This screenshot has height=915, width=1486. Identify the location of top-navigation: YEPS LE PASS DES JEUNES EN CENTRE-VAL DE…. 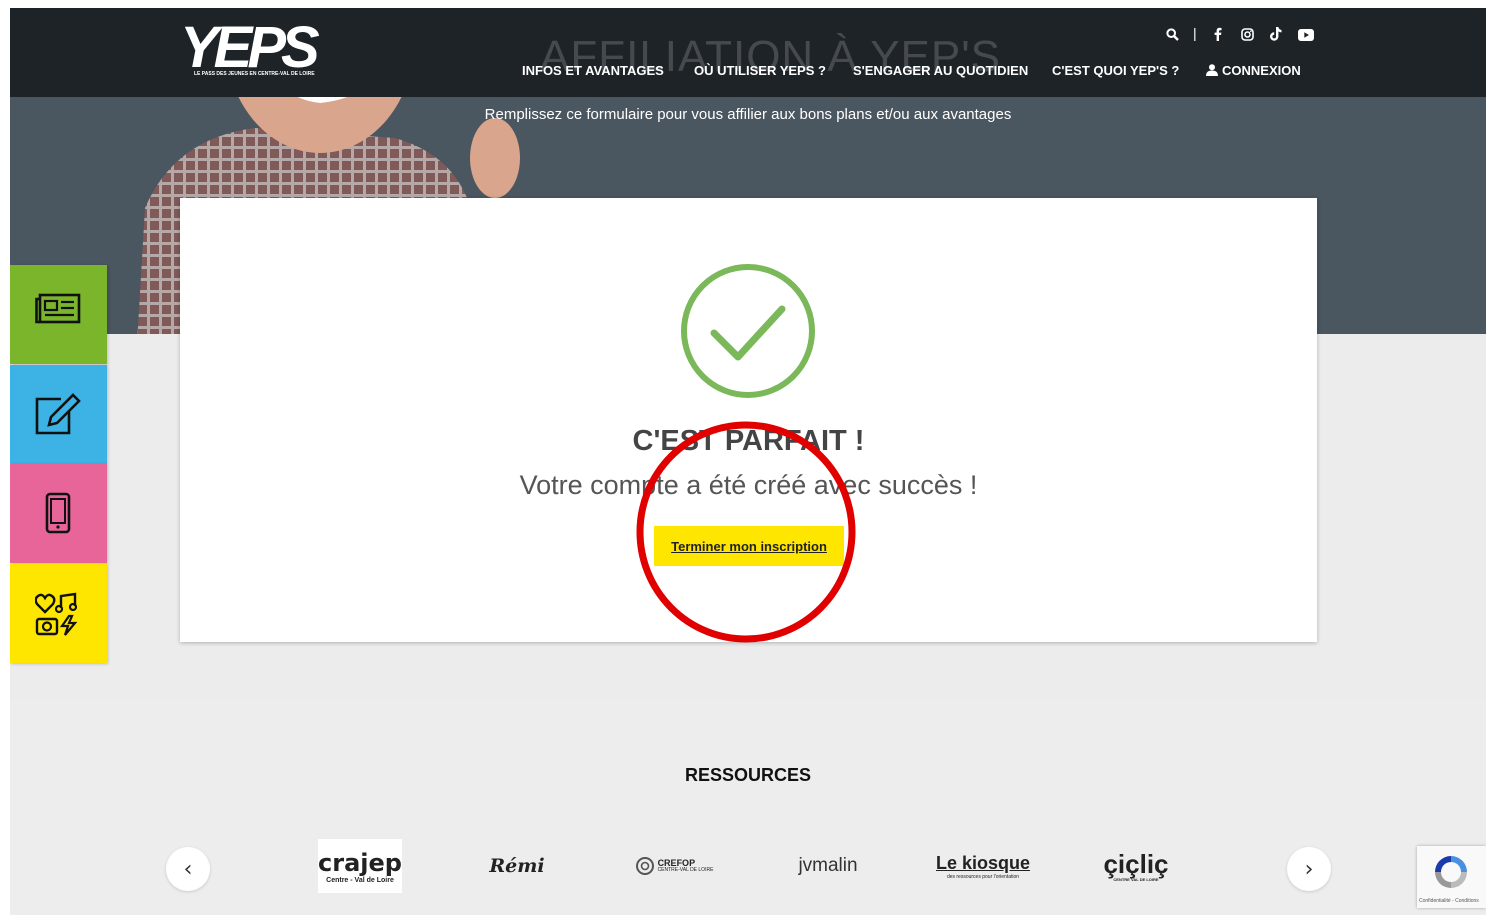
(748, 52).